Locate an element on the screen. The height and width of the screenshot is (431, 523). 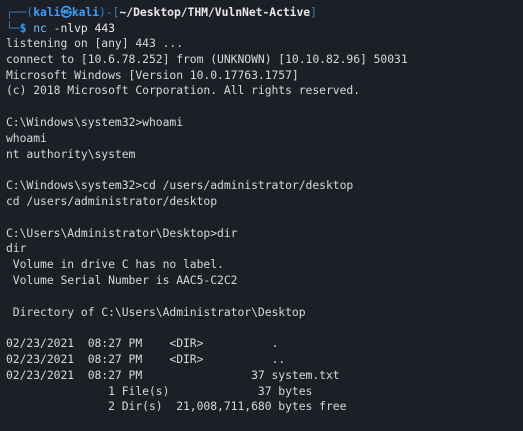
command-name: nc is located at coordinates (40, 28).